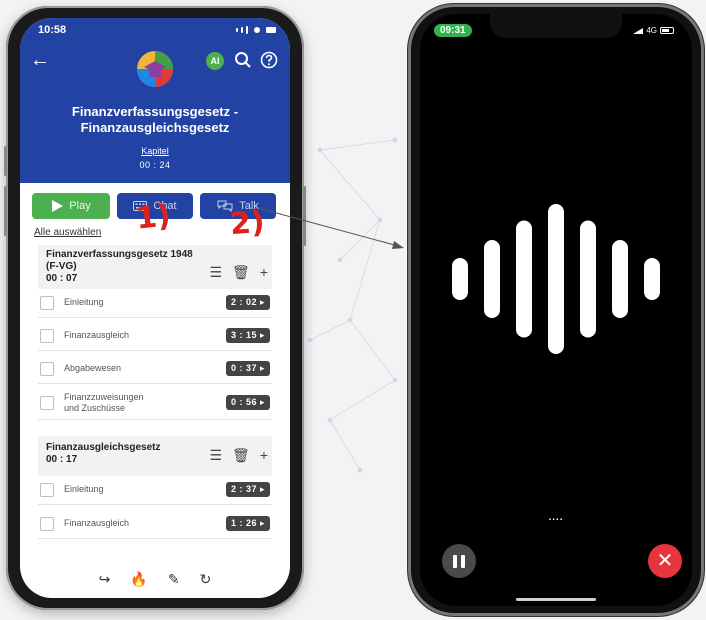 This screenshot has height=620, width=706. What do you see at coordinates (256, 30) in the screenshot?
I see `status-icons` at bounding box center [256, 30].